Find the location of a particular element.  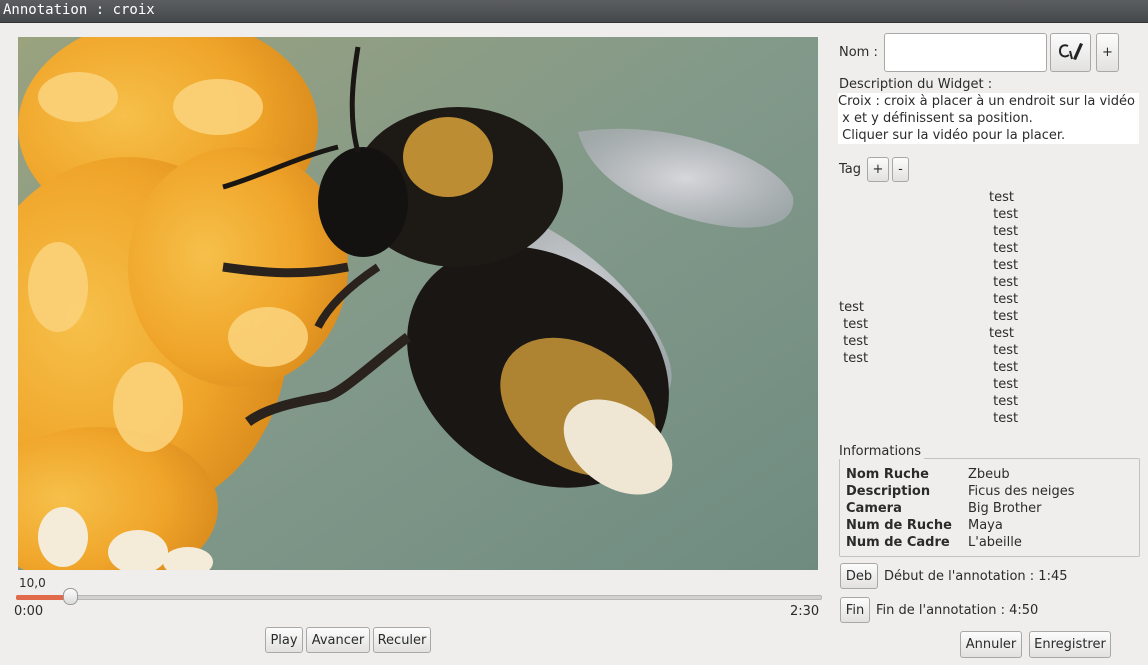

window-titlebar: Annotation : croix is located at coordinates (574, 11).